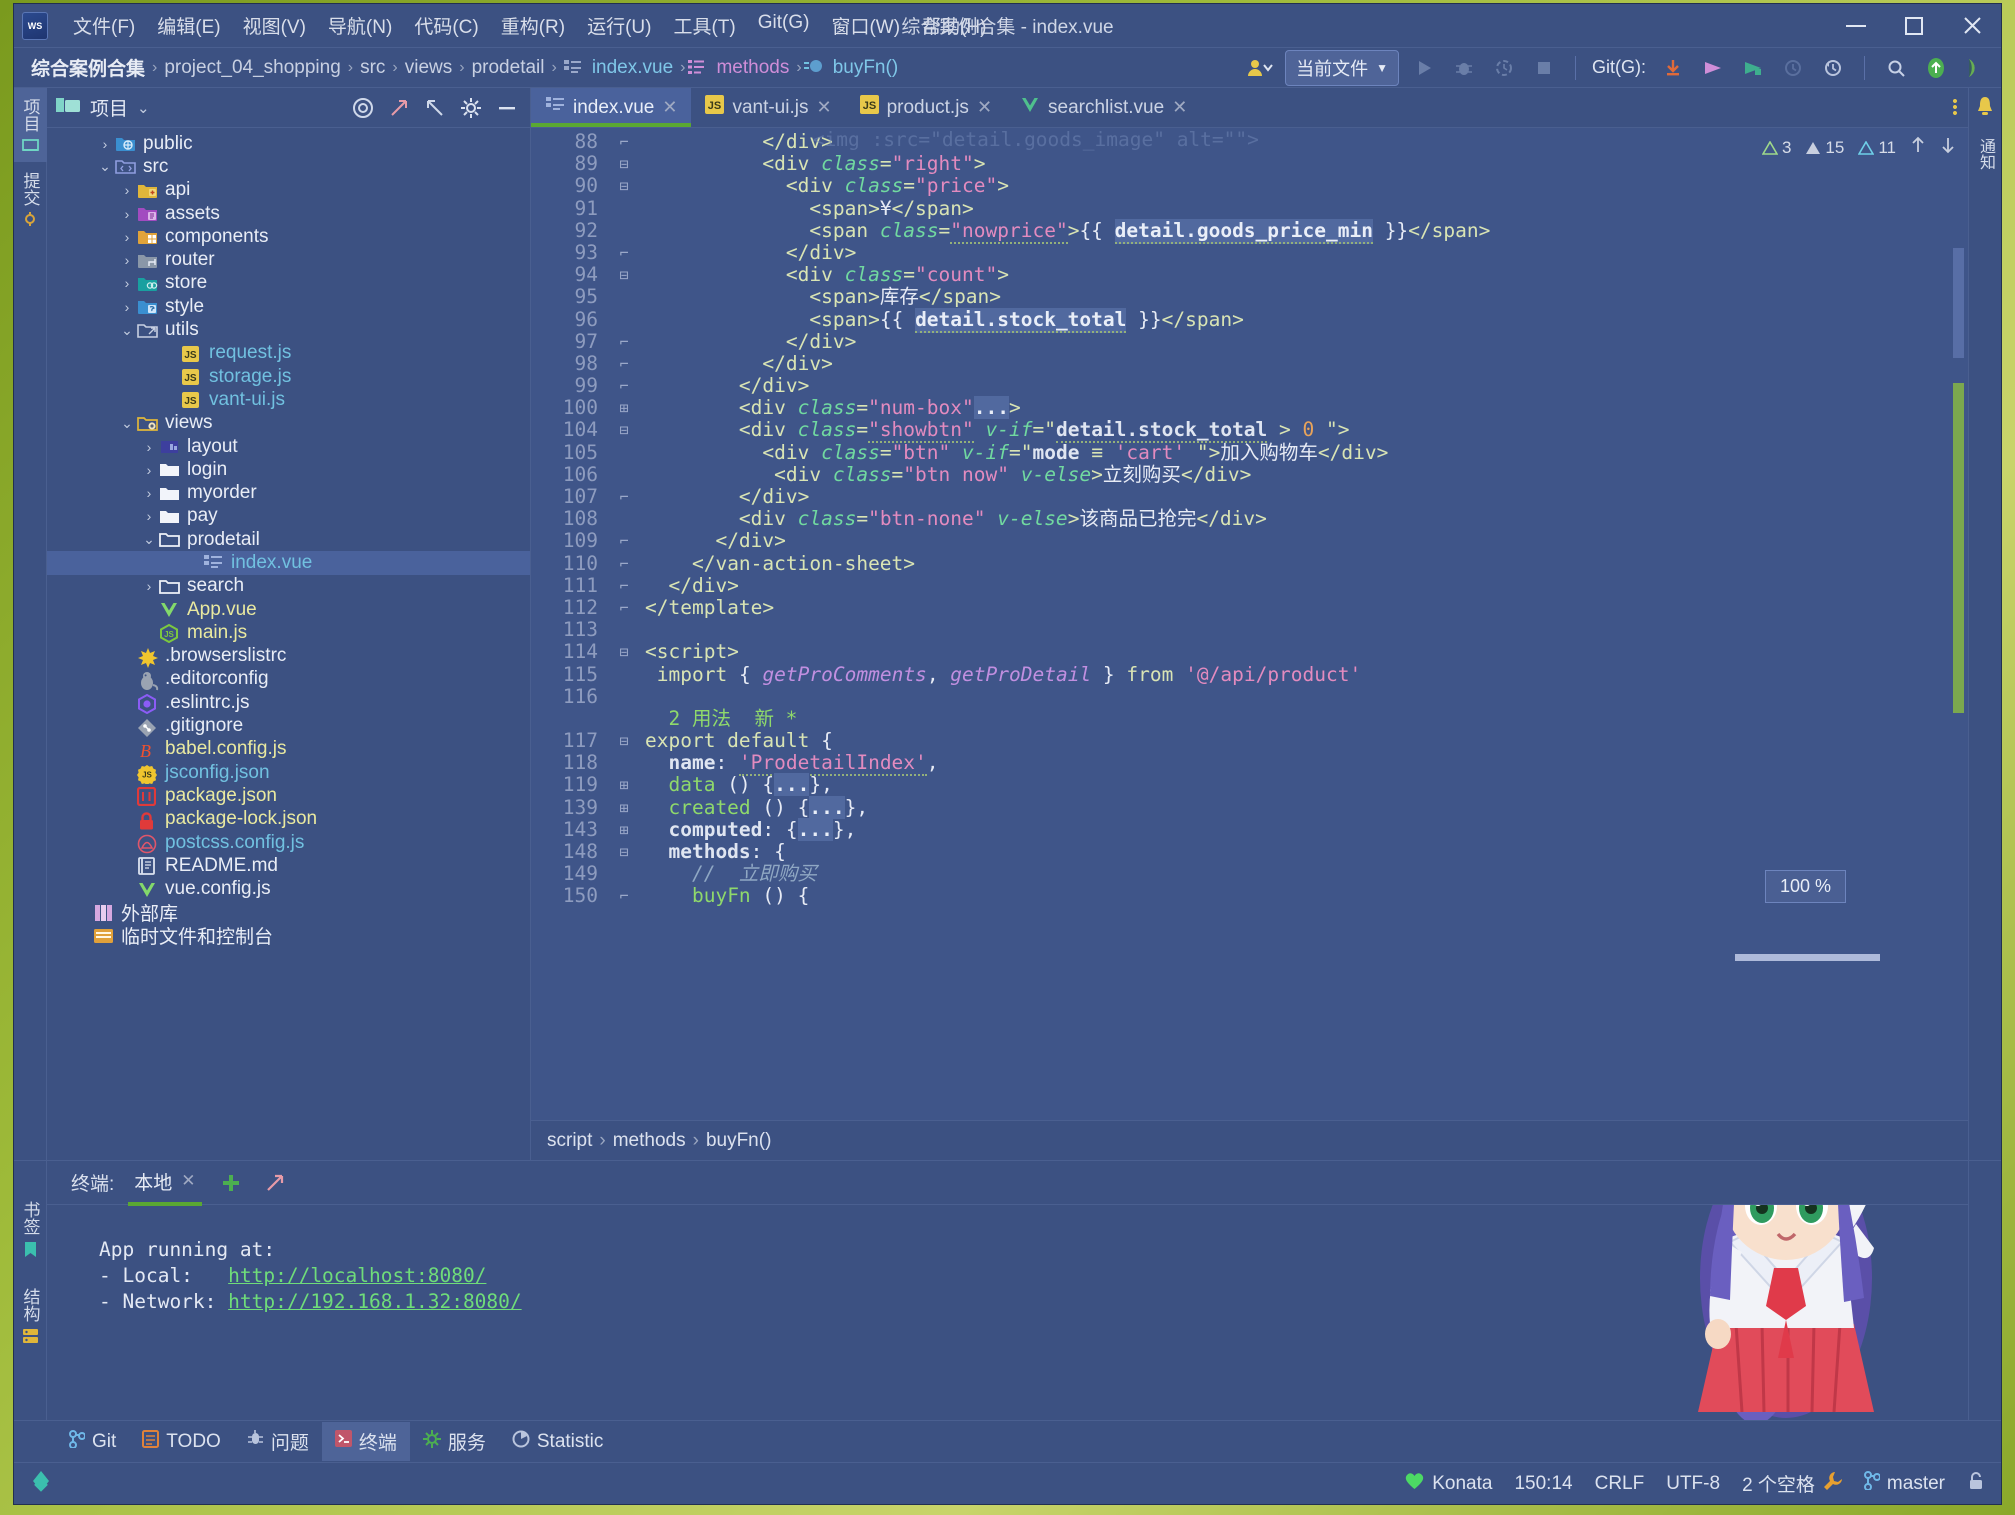  Describe the element at coordinates (784, 25) in the screenshot. I see `menu-item-git: Git(G)` at that location.